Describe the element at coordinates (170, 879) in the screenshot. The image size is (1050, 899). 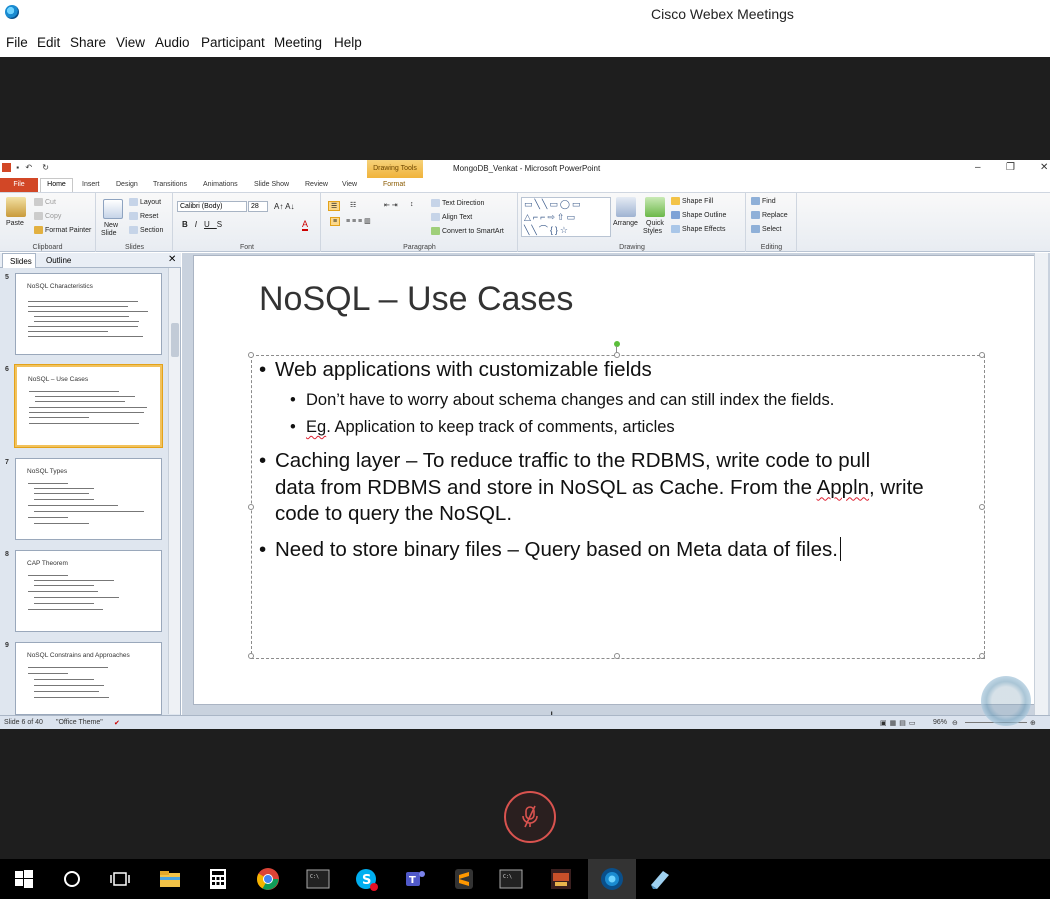
I see `file-explorer-icon` at that location.